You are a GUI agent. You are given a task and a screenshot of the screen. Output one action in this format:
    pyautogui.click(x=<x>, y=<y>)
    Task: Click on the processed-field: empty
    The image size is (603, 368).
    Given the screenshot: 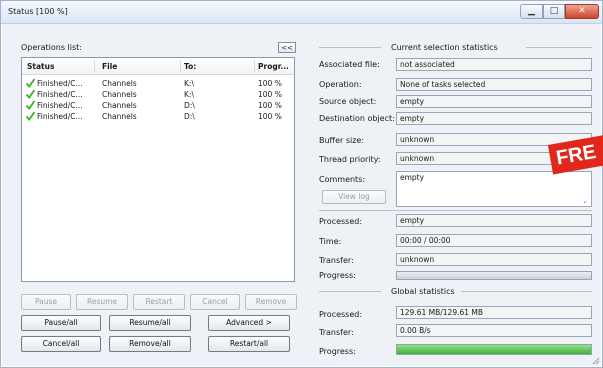 What is the action you would take?
    pyautogui.click(x=494, y=220)
    